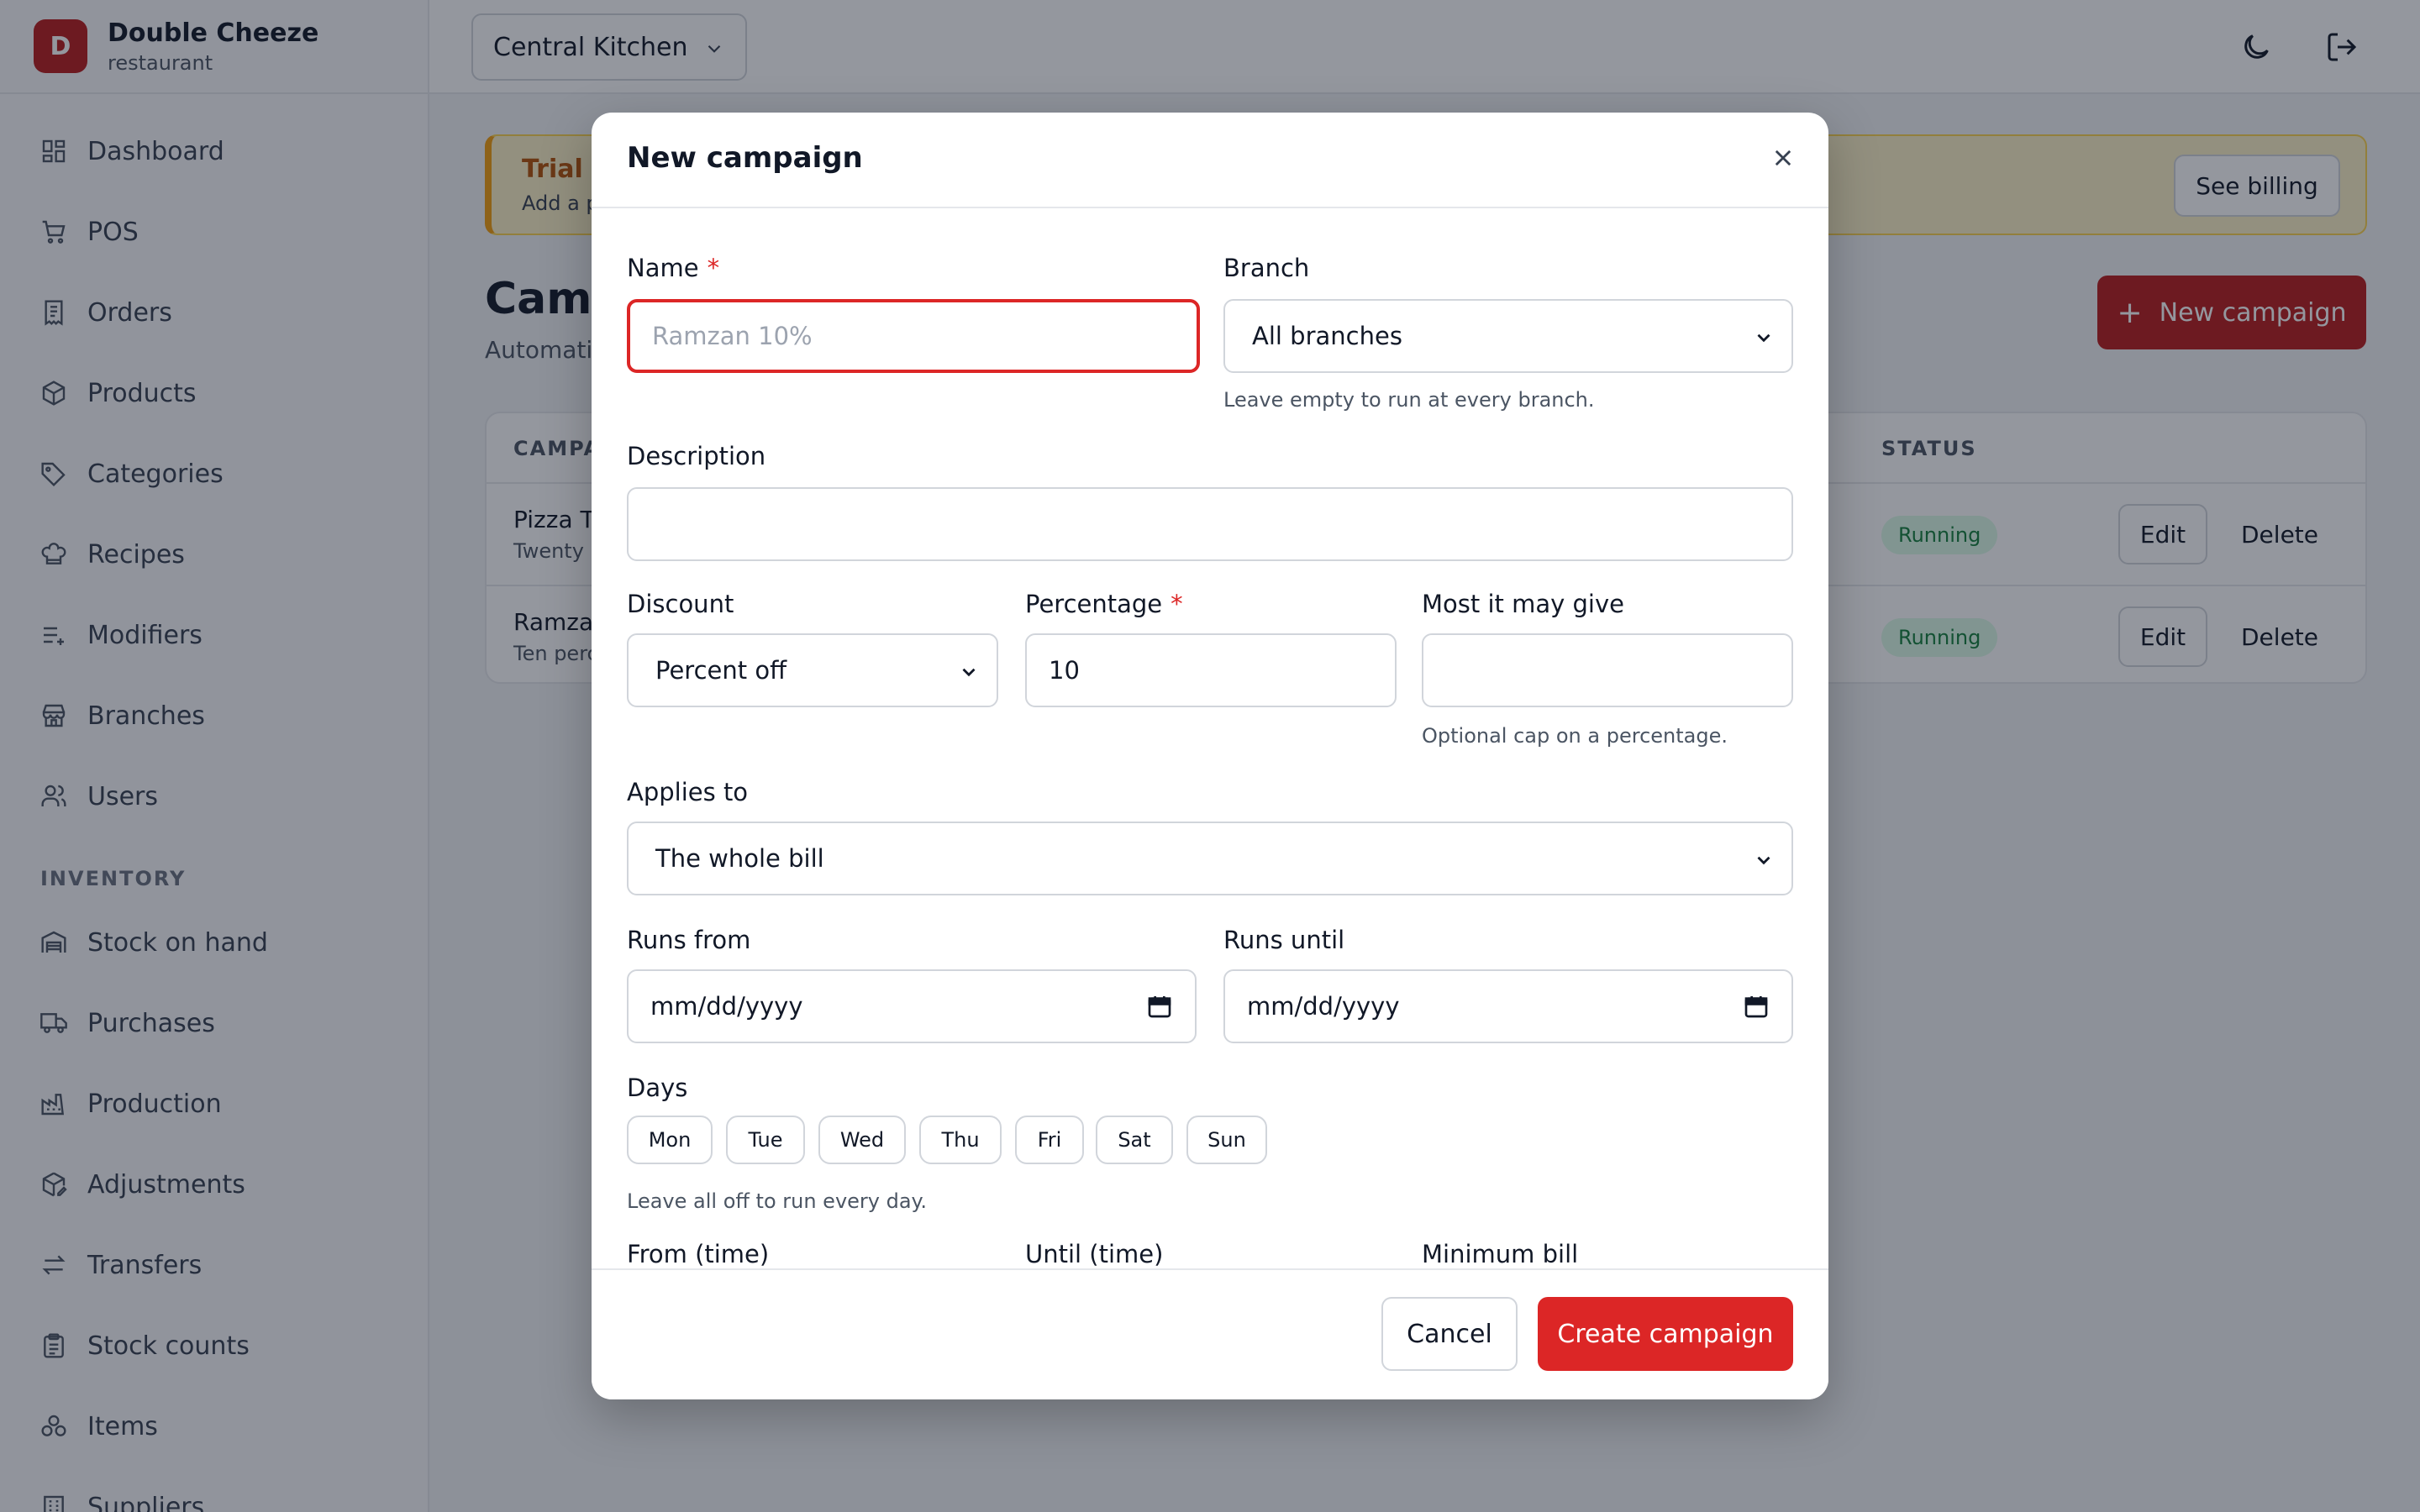  Describe the element at coordinates (696, 456) in the screenshot. I see `description-label: Description` at that location.